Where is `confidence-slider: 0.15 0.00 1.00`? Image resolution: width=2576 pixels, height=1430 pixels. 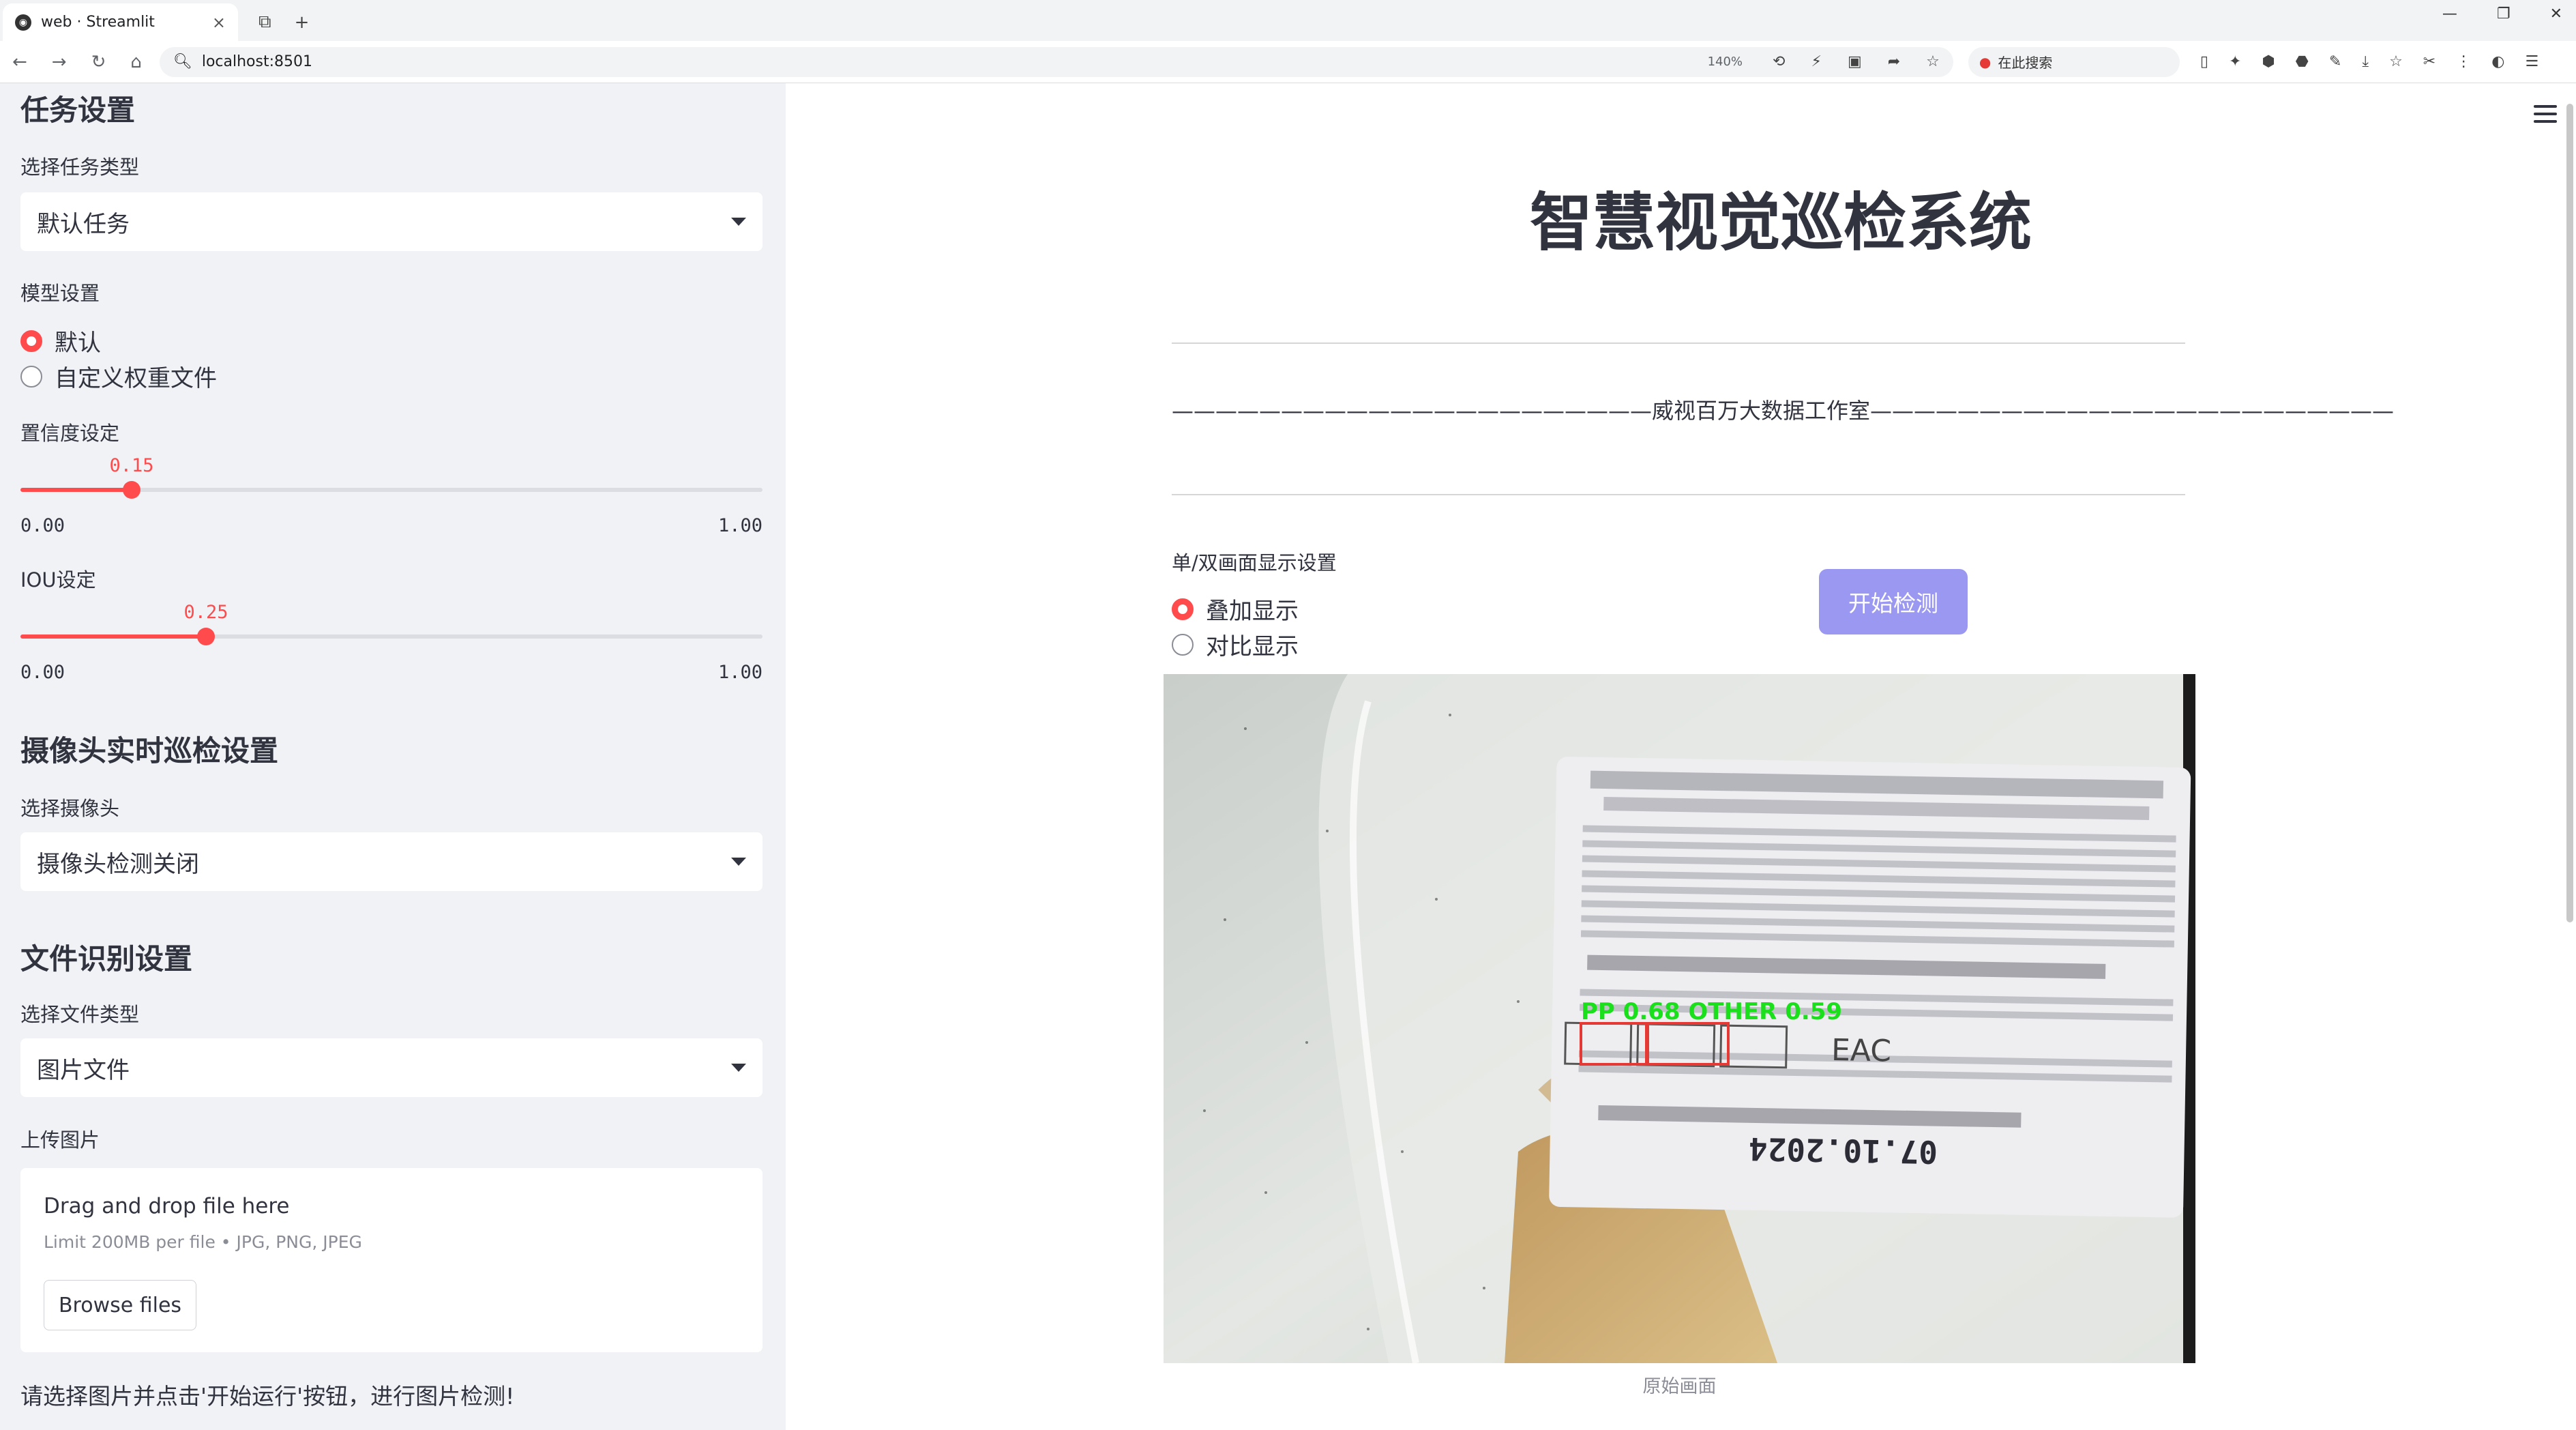
confidence-slider: 0.15 0.00 1.00 is located at coordinates (391, 495).